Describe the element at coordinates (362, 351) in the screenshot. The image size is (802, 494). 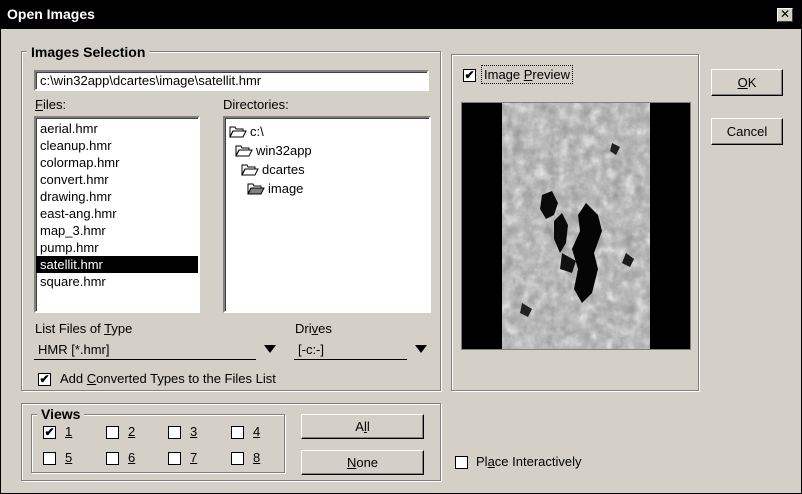
I see `drives-select: [-c:-]` at that location.